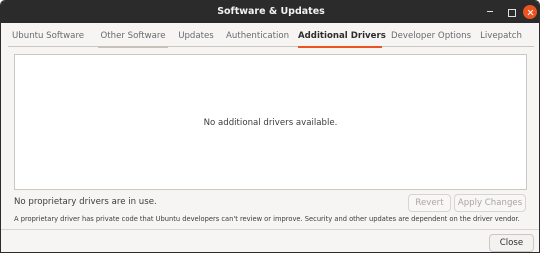 The image size is (540, 253). What do you see at coordinates (511, 12) in the screenshot?
I see `maximize-icon` at bounding box center [511, 12].